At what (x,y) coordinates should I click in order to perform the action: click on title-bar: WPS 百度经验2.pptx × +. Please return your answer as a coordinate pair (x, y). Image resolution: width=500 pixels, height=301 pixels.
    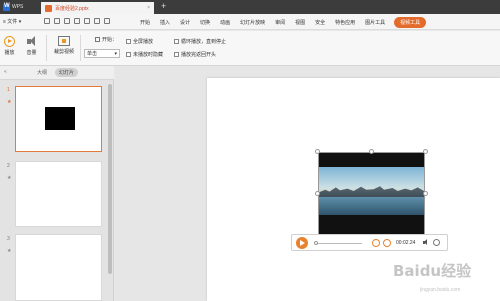
    Looking at the image, I should click on (250, 7).